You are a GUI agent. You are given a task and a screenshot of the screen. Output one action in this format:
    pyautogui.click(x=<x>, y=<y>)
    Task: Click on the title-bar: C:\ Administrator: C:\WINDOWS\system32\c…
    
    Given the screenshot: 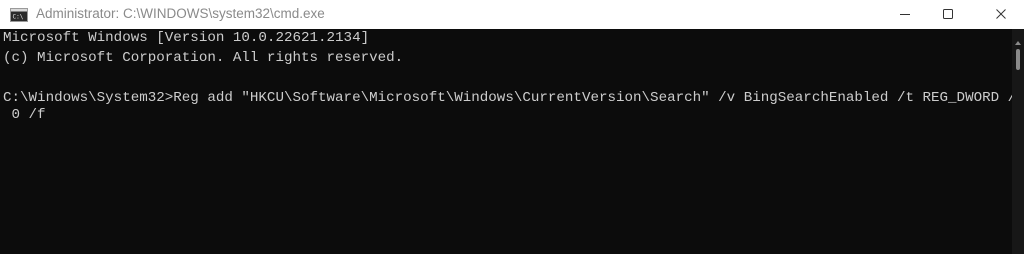 What is the action you would take?
    pyautogui.click(x=512, y=14)
    